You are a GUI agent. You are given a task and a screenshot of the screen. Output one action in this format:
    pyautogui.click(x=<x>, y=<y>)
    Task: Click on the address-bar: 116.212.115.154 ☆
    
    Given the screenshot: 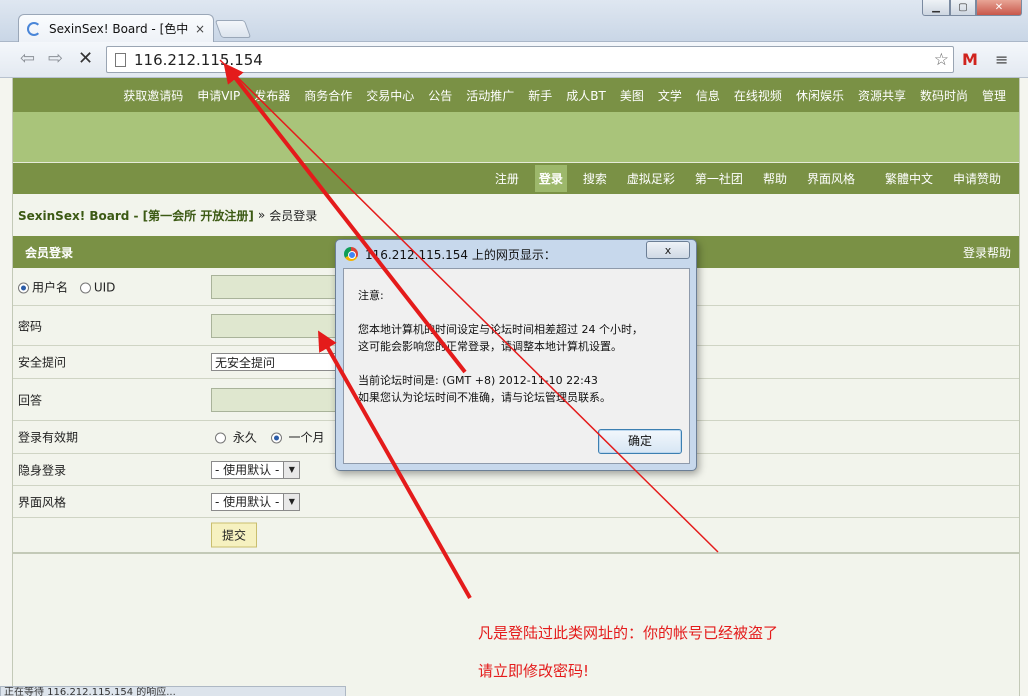 What is the action you would take?
    pyautogui.click(x=530, y=59)
    